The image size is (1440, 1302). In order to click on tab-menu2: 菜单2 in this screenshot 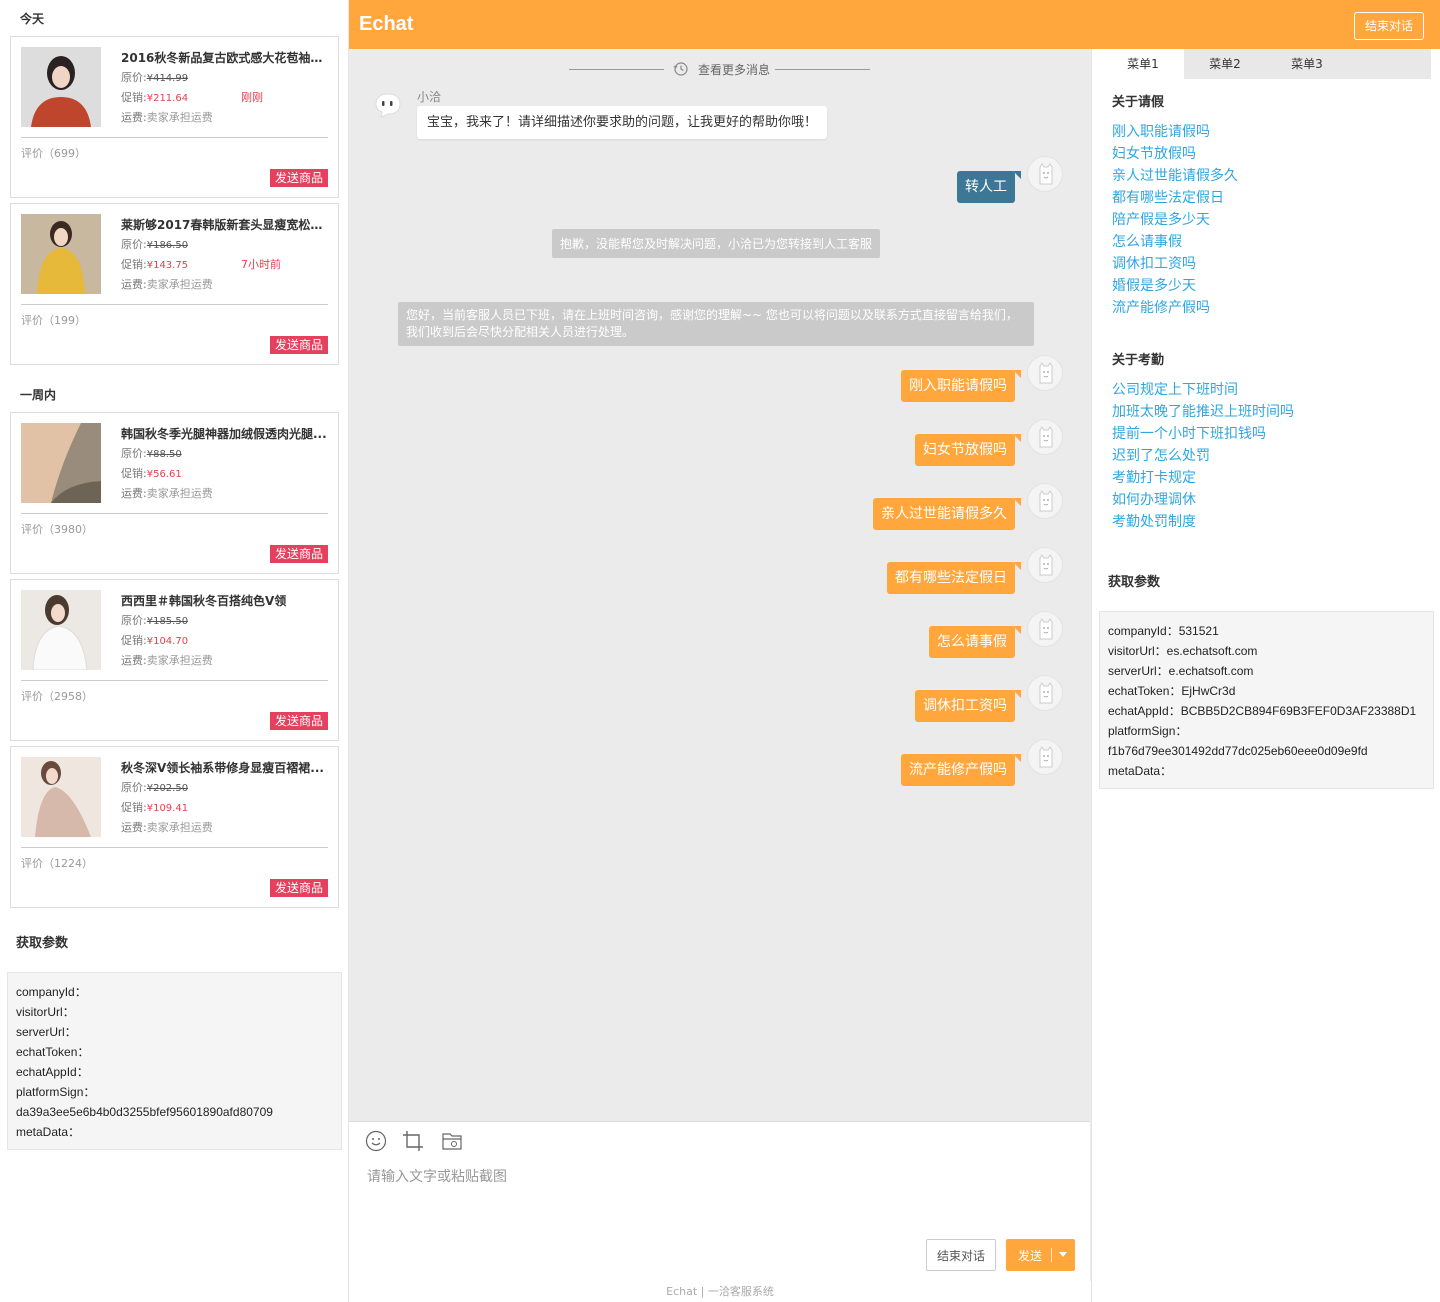, I will do `click(1225, 64)`.